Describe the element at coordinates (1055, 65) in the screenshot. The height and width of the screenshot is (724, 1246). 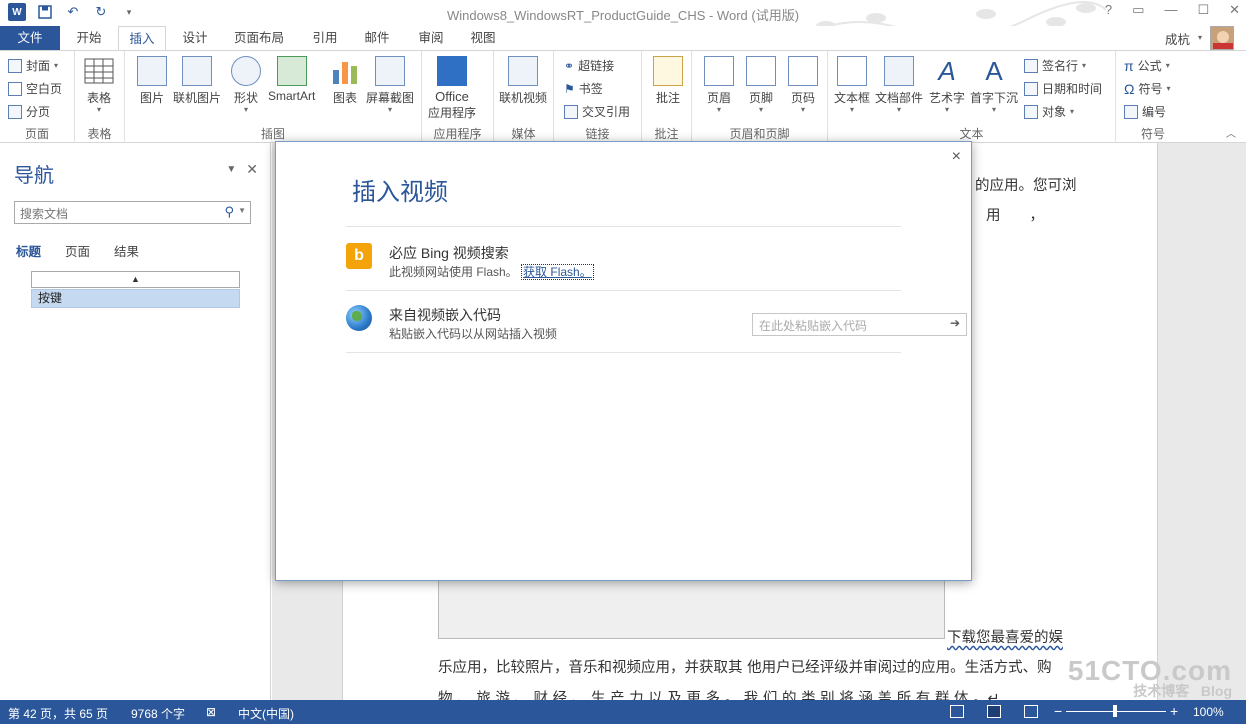
I see `signature-line-button: 签名行 ▾` at that location.